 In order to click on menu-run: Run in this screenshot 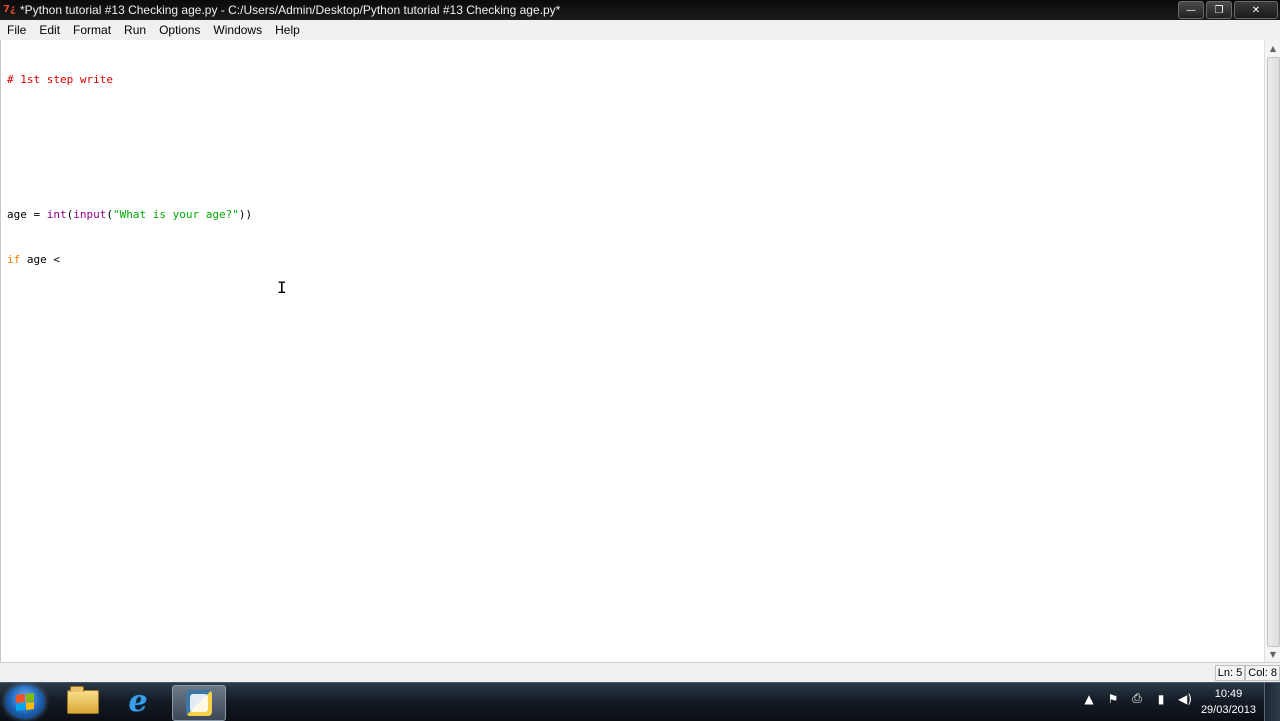, I will do `click(134, 30)`.